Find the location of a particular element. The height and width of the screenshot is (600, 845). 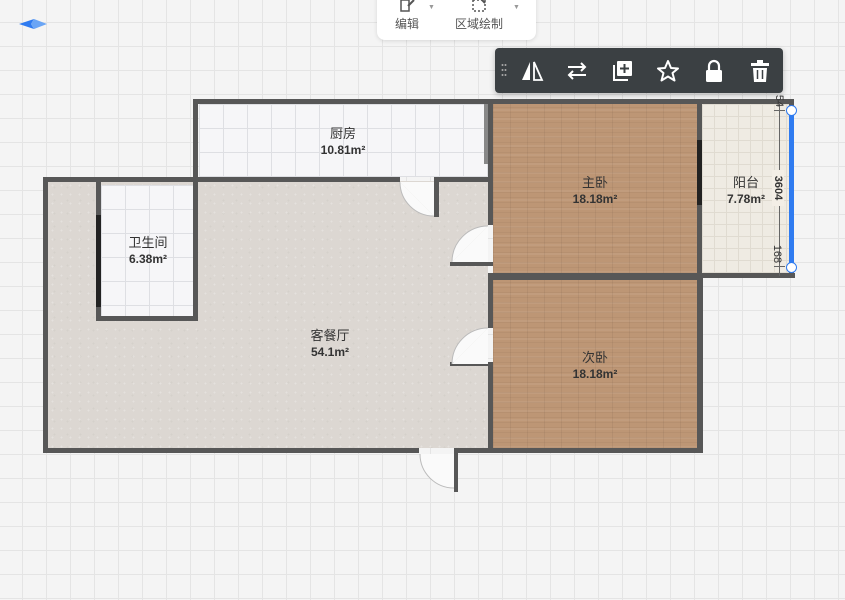

balcony-floor is located at coordinates (746, 188).